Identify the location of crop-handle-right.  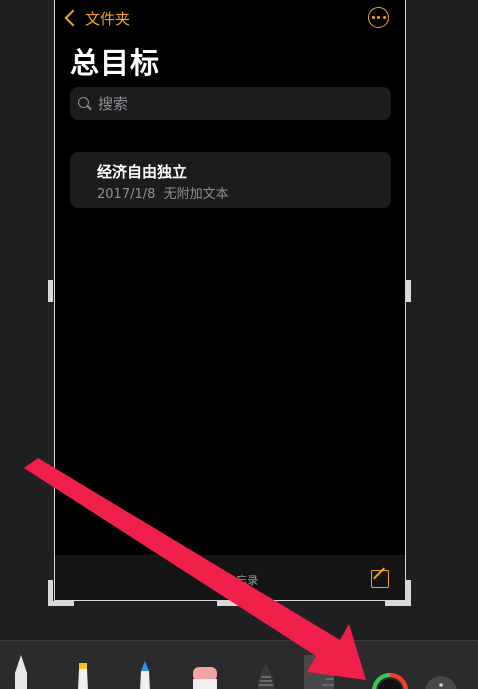
(408, 291).